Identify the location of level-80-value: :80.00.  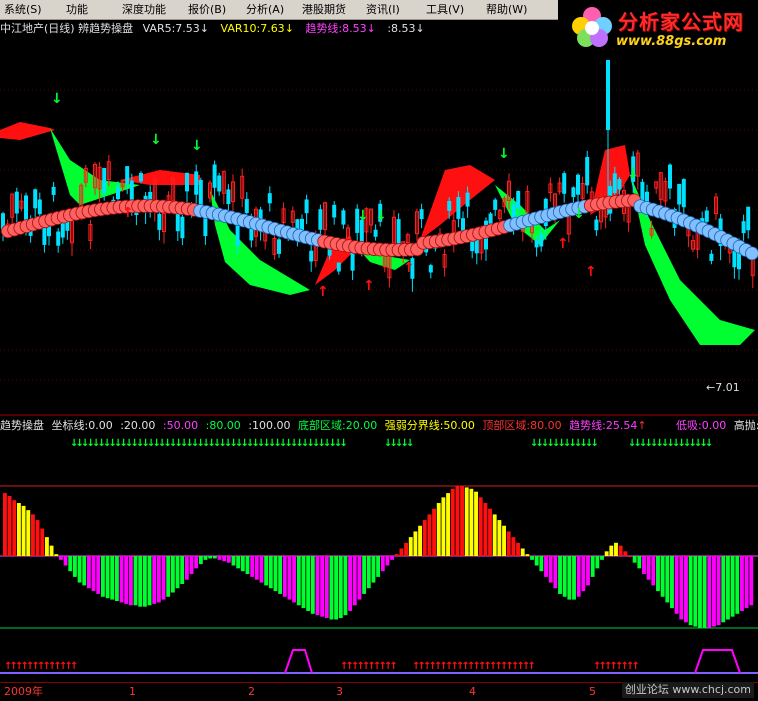
(223, 425).